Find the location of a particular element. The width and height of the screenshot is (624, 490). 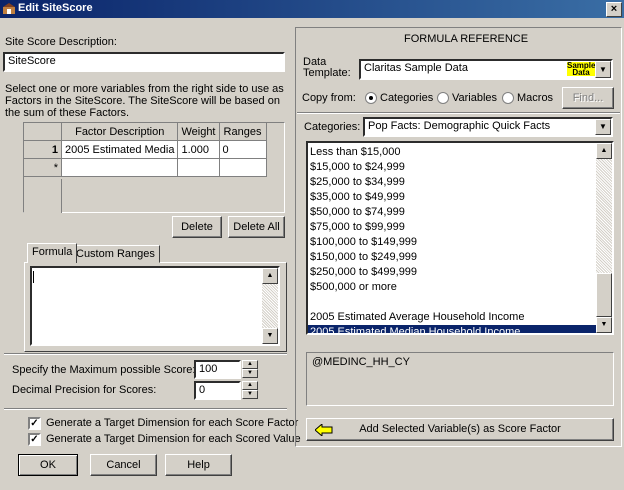

data-template-combobox: Claritas Sample Data Sample Data ▼ is located at coordinates (486, 69).